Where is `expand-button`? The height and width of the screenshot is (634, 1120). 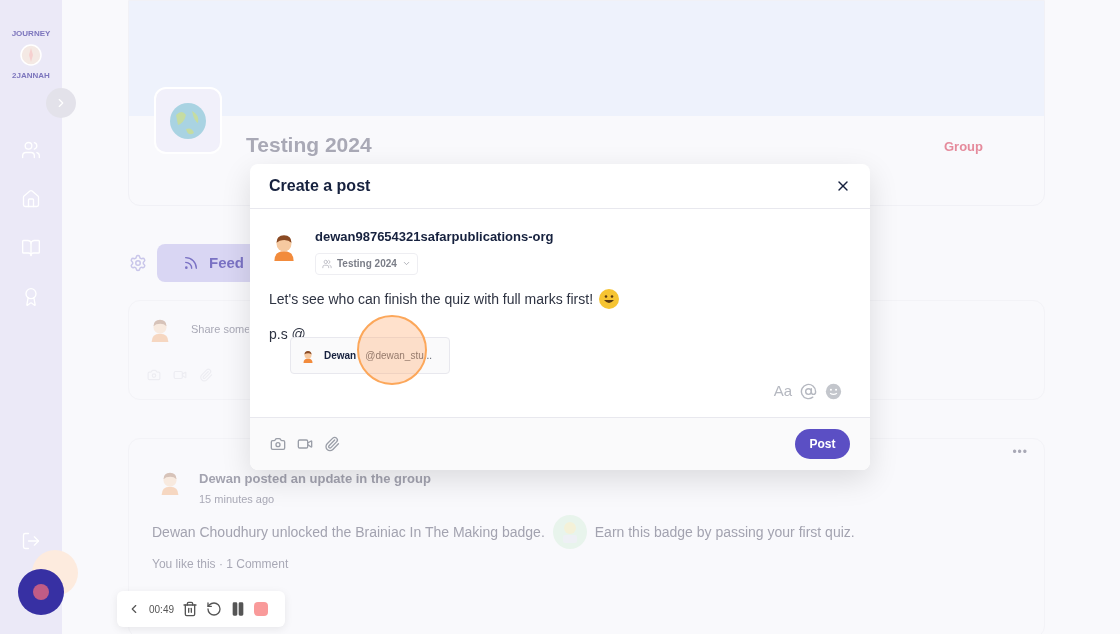 expand-button is located at coordinates (61, 103).